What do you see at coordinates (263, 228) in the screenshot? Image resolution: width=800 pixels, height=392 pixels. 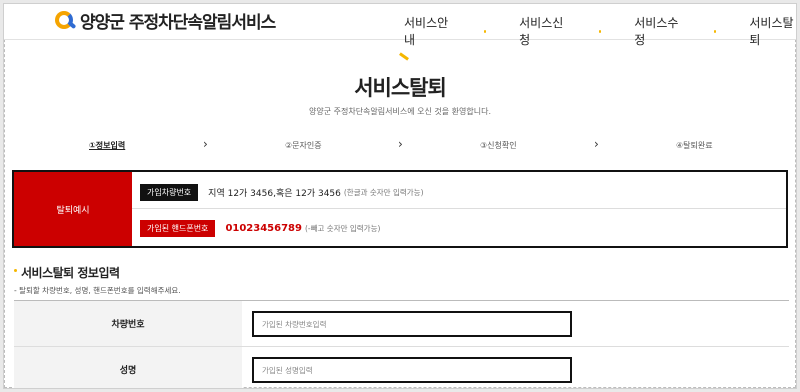 I see `example-value-phone: 01023456789` at bounding box center [263, 228].